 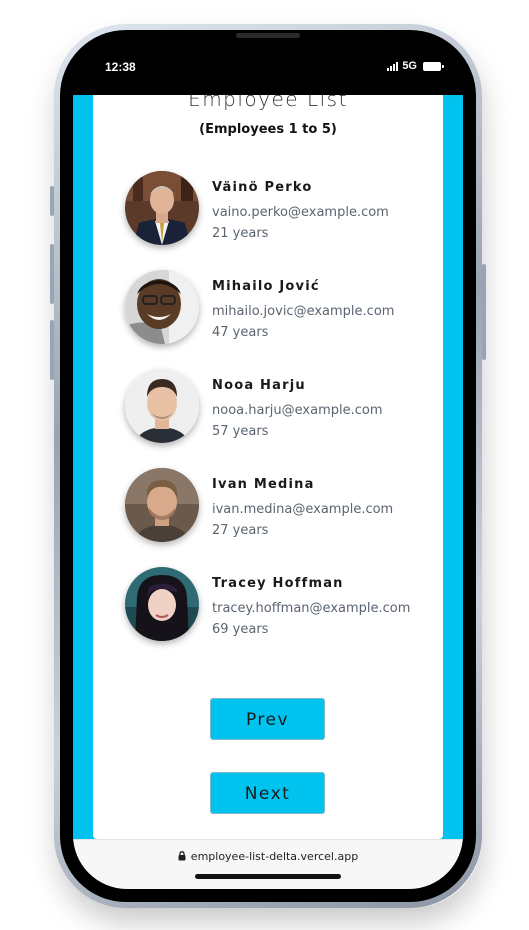 I want to click on employee-name: Tracey Hoffman, so click(x=278, y=583).